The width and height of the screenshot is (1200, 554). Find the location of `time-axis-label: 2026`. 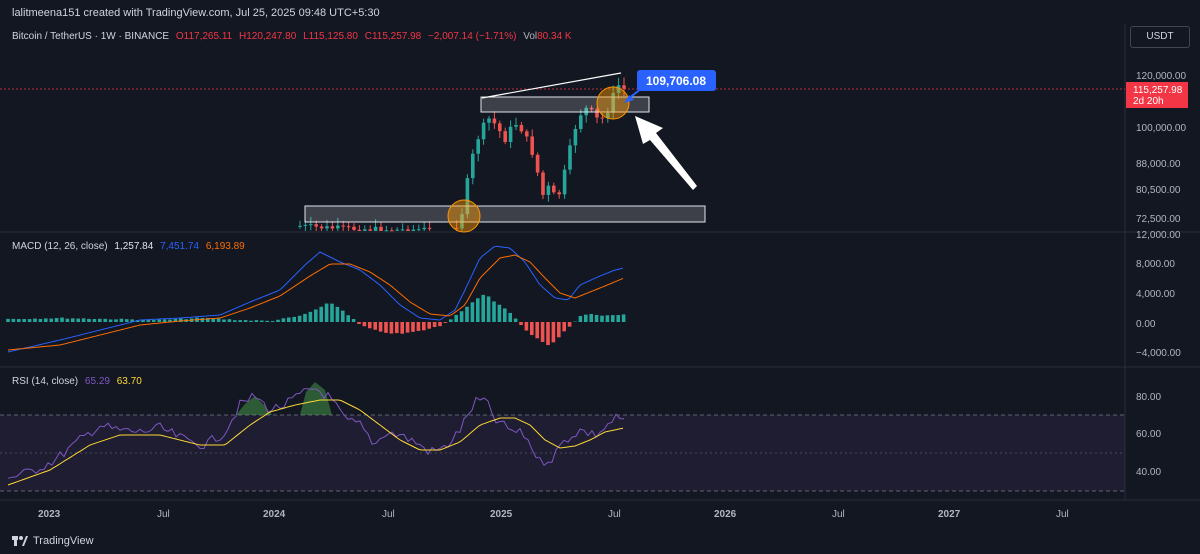

time-axis-label: 2026 is located at coordinates (725, 514).